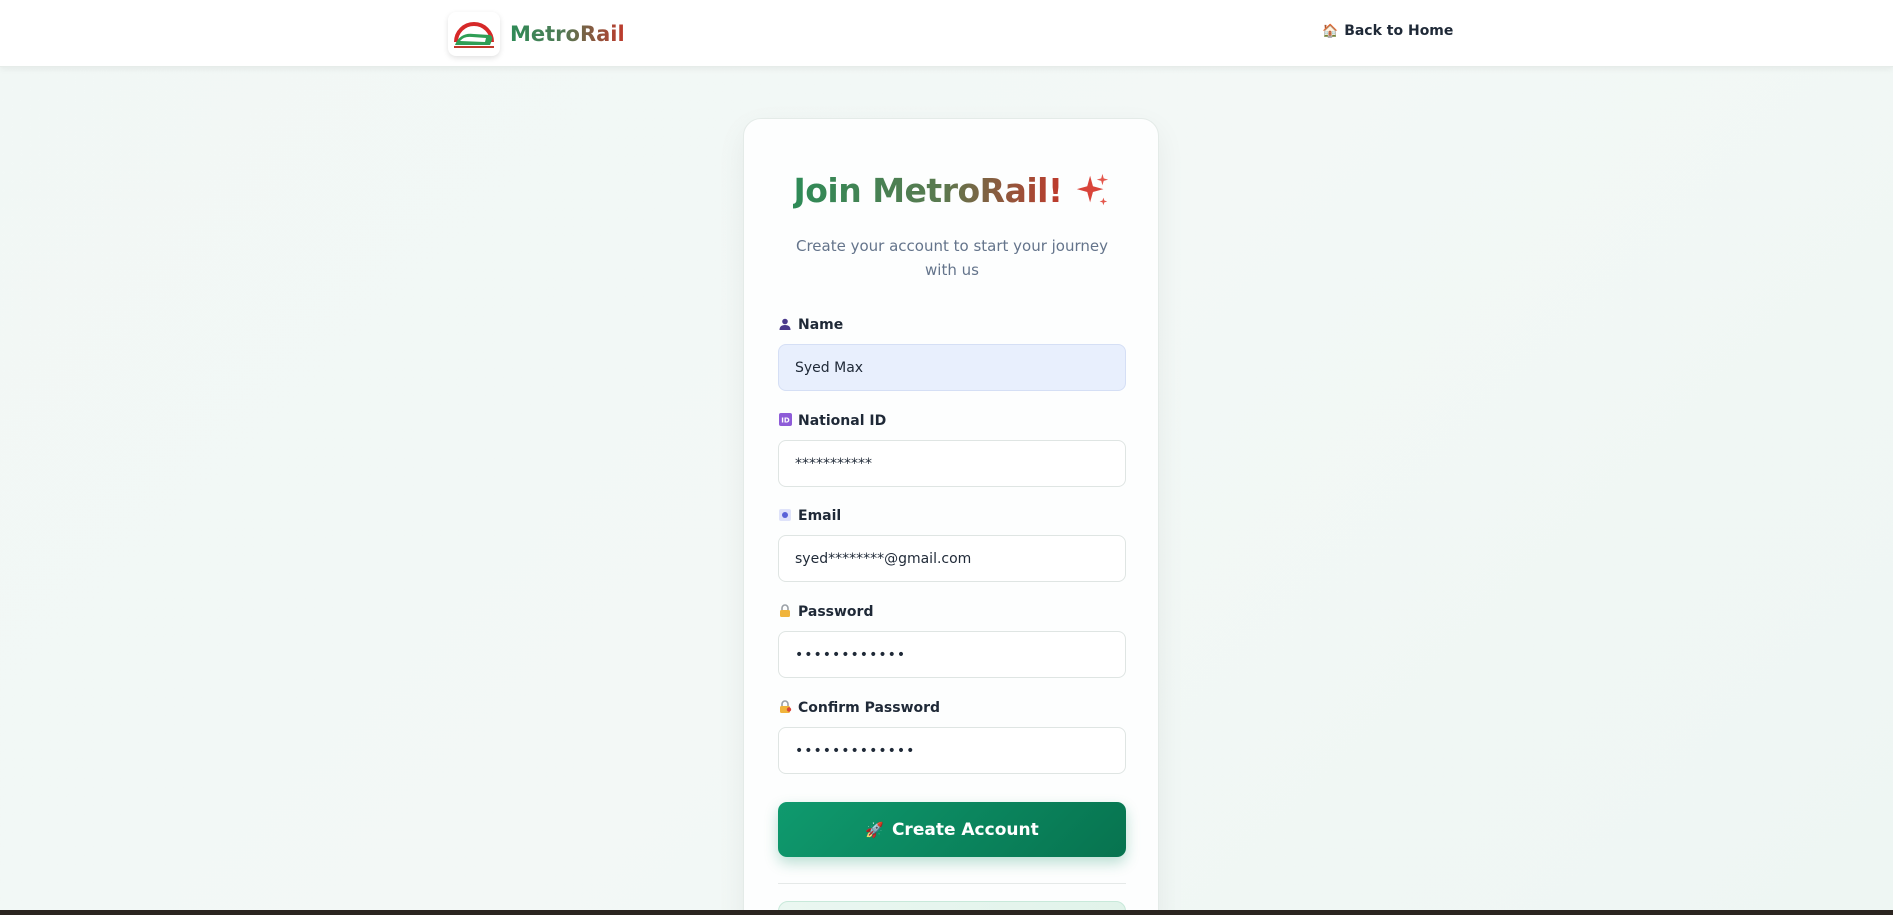 Image resolution: width=1893 pixels, height=915 pixels. I want to click on signup-title-row: Join MetroRail!, so click(952, 190).